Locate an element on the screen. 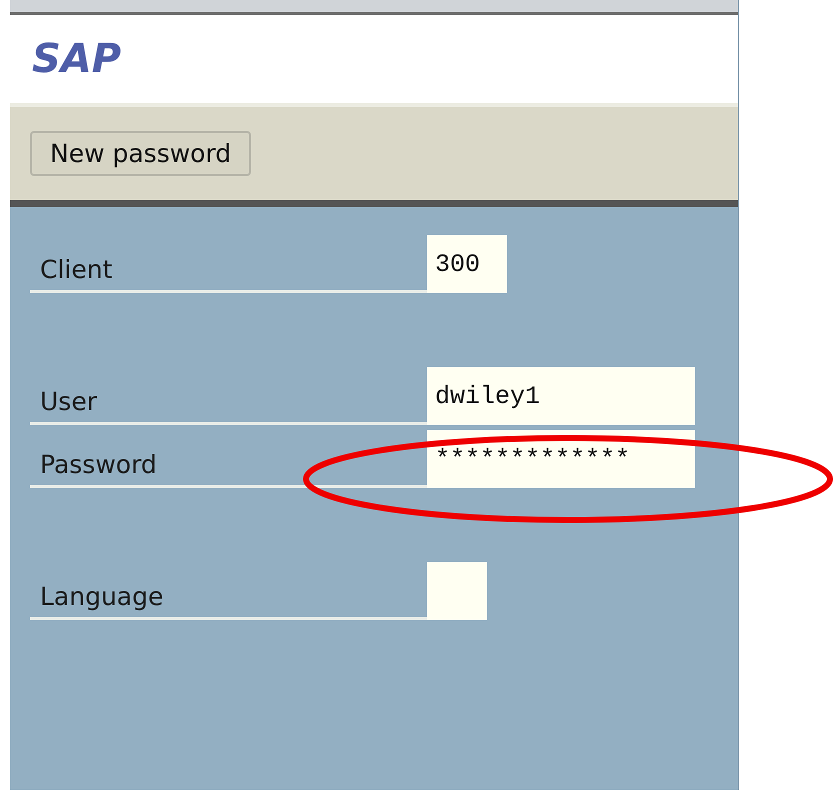 This screenshot has height=791, width=835. field-label: Password is located at coordinates (228, 469).